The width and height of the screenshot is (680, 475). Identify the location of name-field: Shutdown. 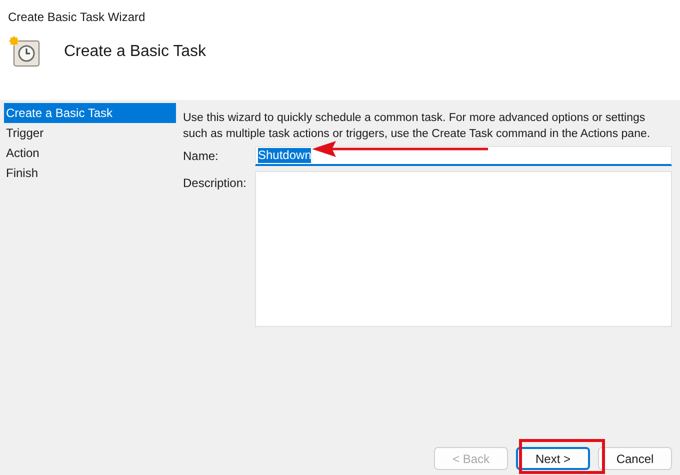
(463, 156).